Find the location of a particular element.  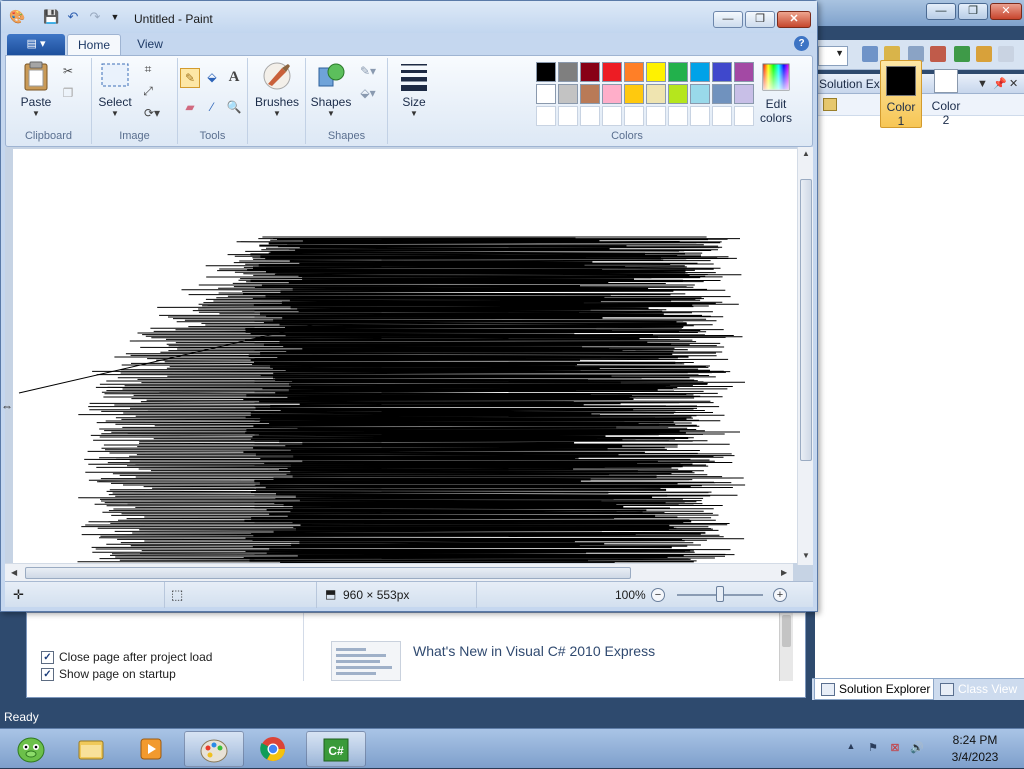

scroll-left-icon: ◀ is located at coordinates (14, 572).